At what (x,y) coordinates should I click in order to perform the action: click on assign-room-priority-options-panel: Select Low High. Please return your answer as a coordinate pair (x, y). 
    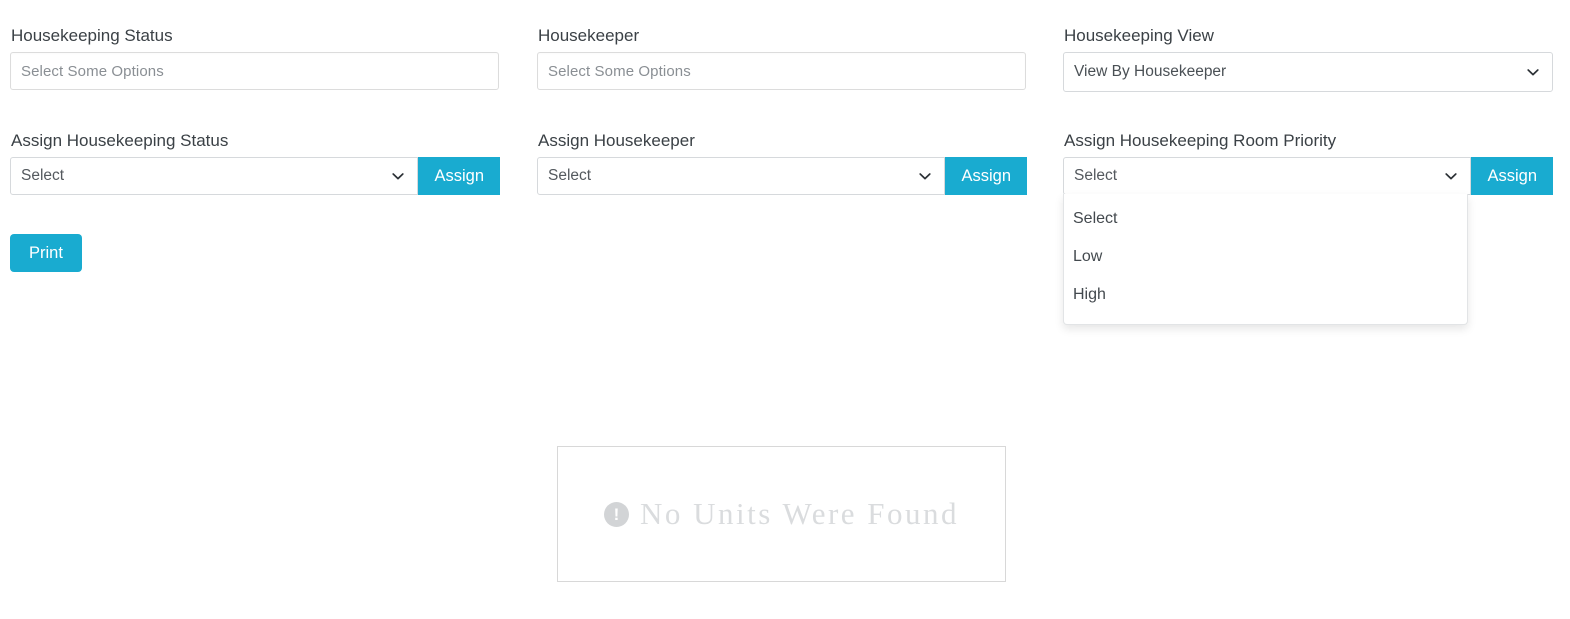
    Looking at the image, I should click on (1265, 259).